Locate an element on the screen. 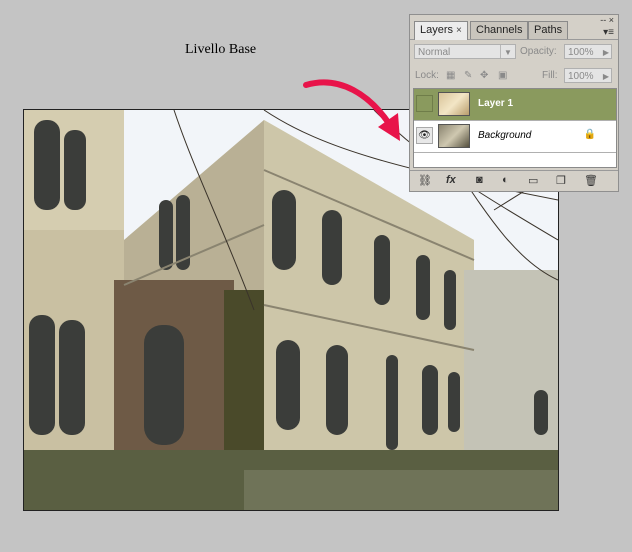 This screenshot has height=552, width=632. tab-channels: Channels is located at coordinates (499, 30).